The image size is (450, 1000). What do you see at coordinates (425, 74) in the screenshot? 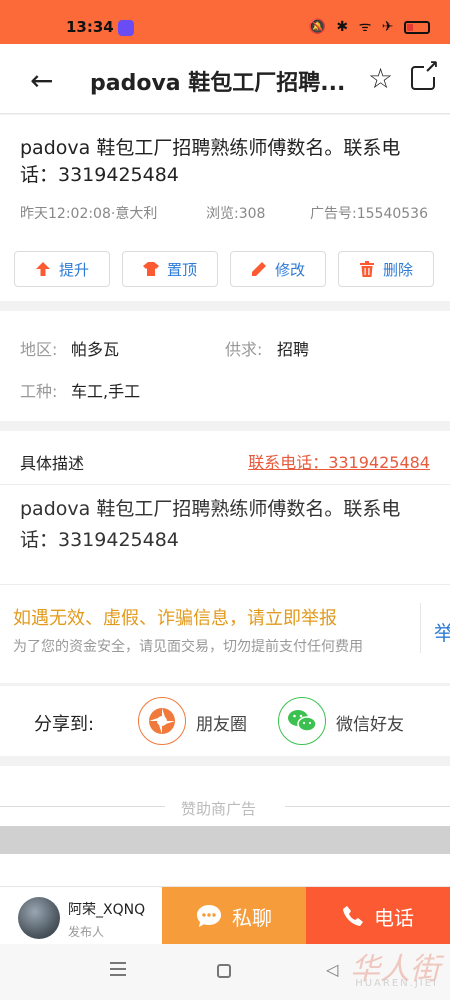
I see `share-icon: ↗` at bounding box center [425, 74].